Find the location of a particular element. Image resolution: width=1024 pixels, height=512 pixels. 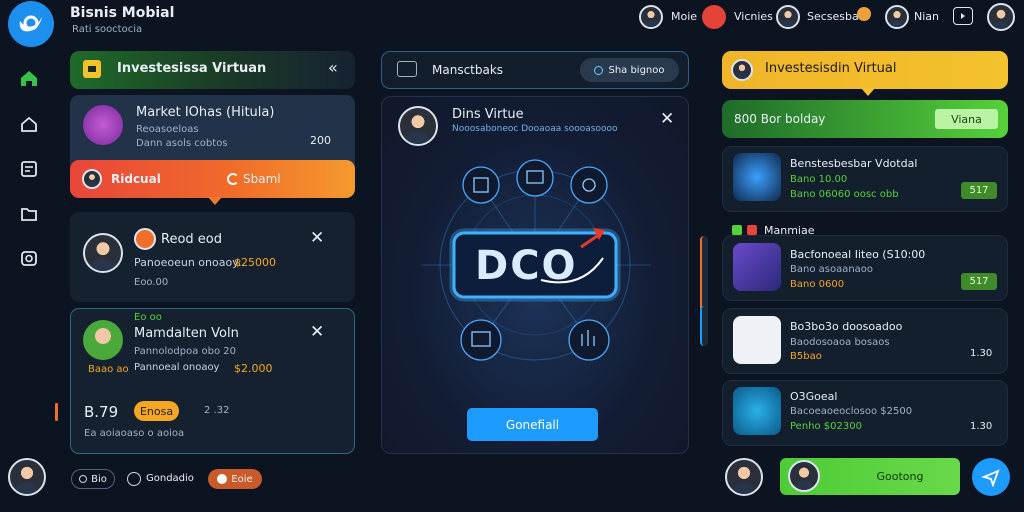

camera-icon is located at coordinates (29, 258).